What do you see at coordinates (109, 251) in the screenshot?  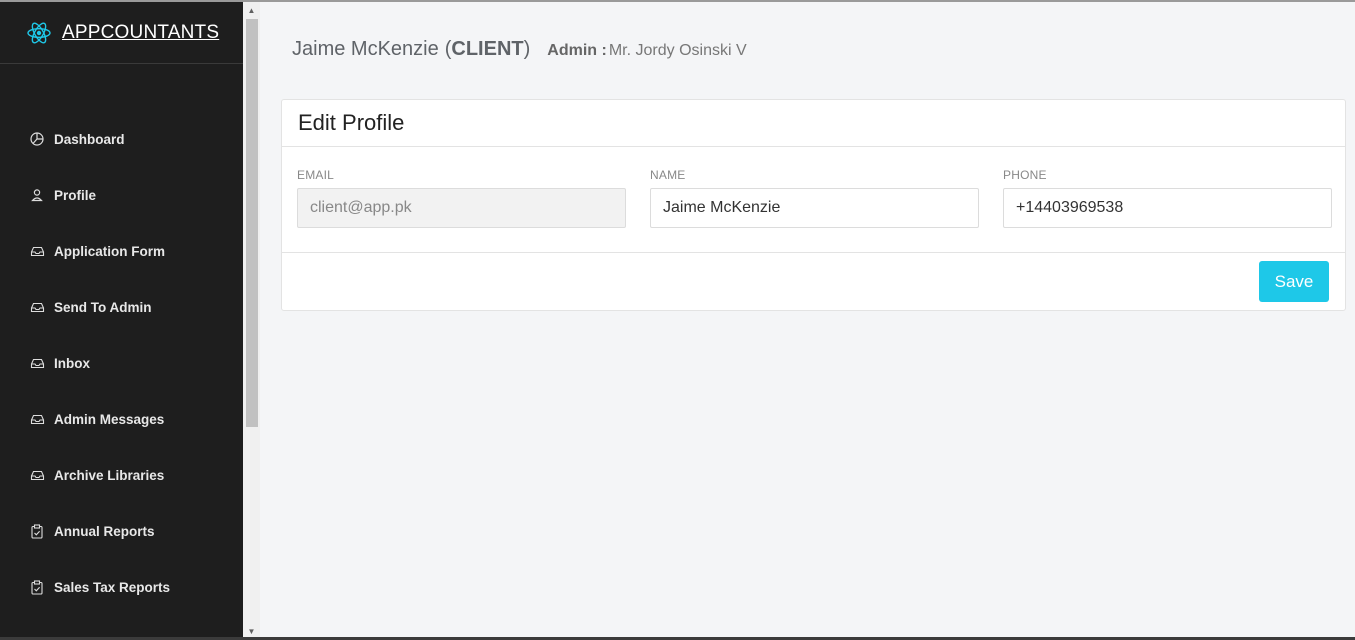 I see `sidebar-item-label: Application Form` at bounding box center [109, 251].